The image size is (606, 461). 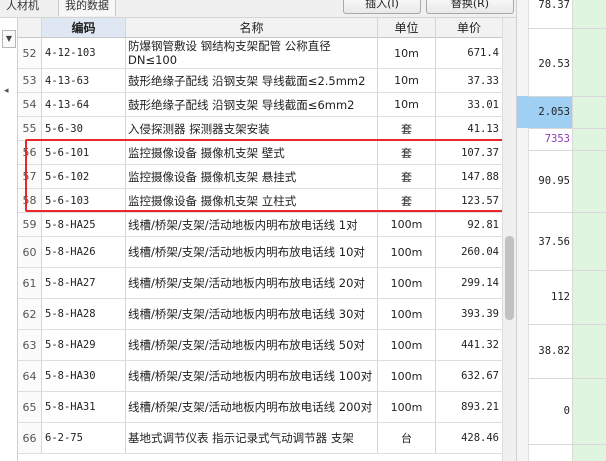 What do you see at coordinates (6, 91) in the screenshot?
I see `chevron-left-icon: ◂` at bounding box center [6, 91].